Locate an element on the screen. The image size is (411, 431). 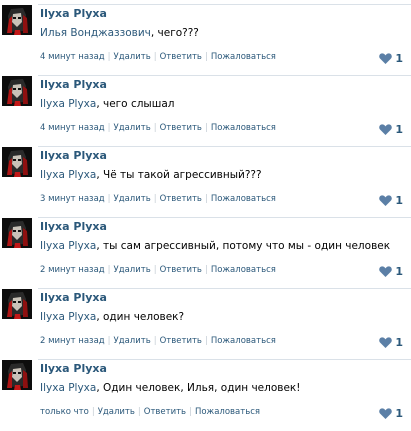
comment-body: , Один человек, Илья, один человек! is located at coordinates (198, 388).